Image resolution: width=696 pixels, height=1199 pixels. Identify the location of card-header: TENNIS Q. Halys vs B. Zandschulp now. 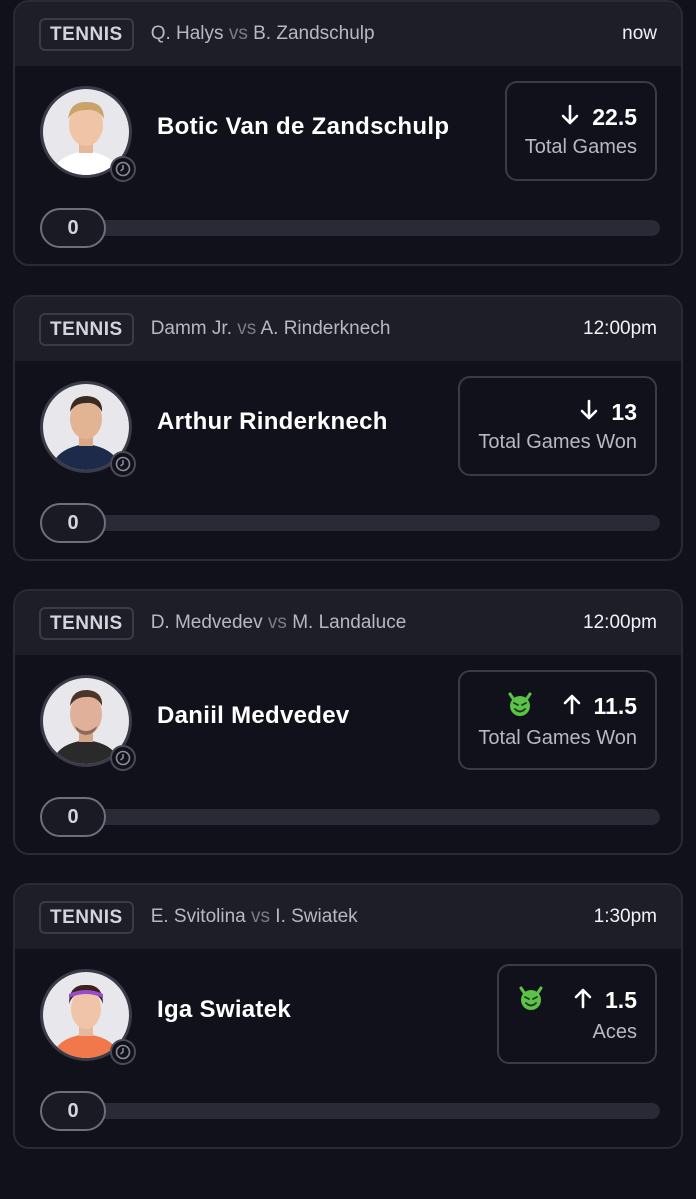
(348, 34).